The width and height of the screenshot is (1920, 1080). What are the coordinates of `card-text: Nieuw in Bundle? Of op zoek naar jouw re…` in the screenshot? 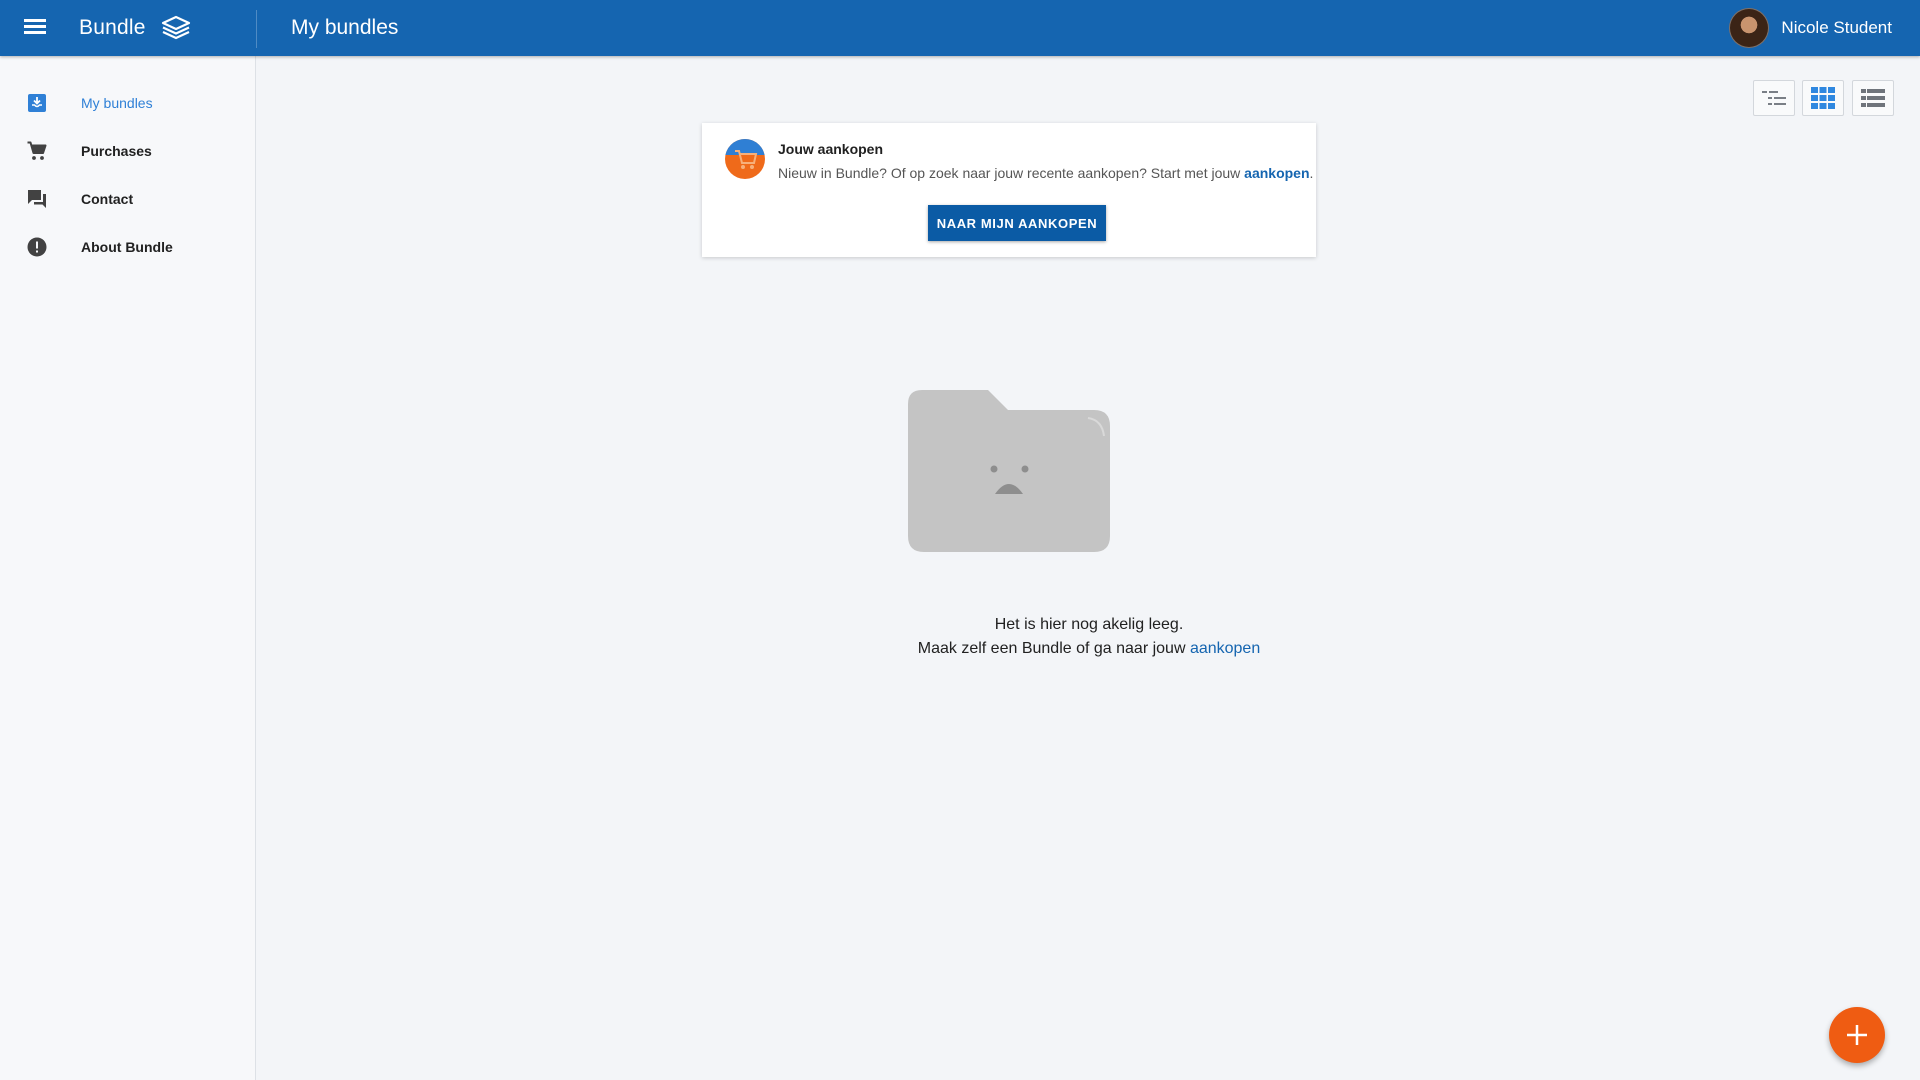 It's located at (1045, 173).